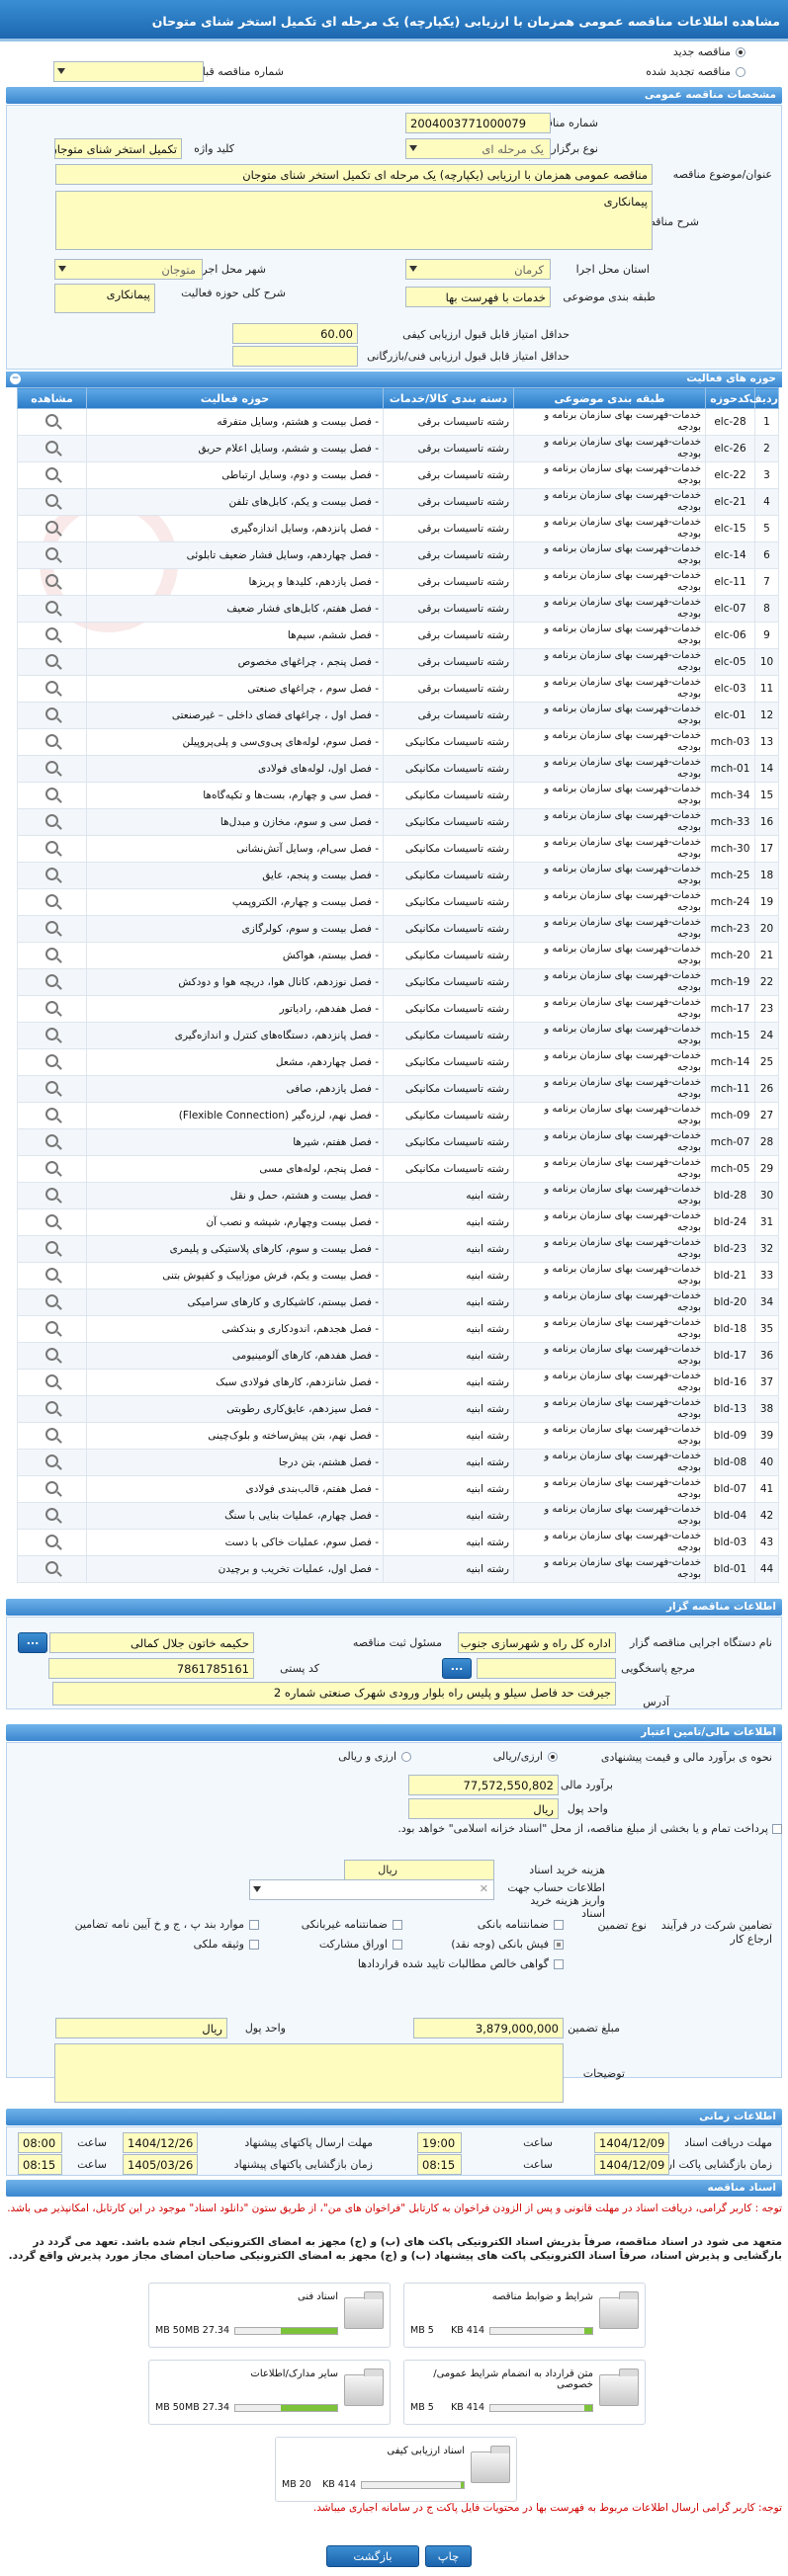  Describe the element at coordinates (397, 1945) in the screenshot. I see `bonds-checkbox` at that location.